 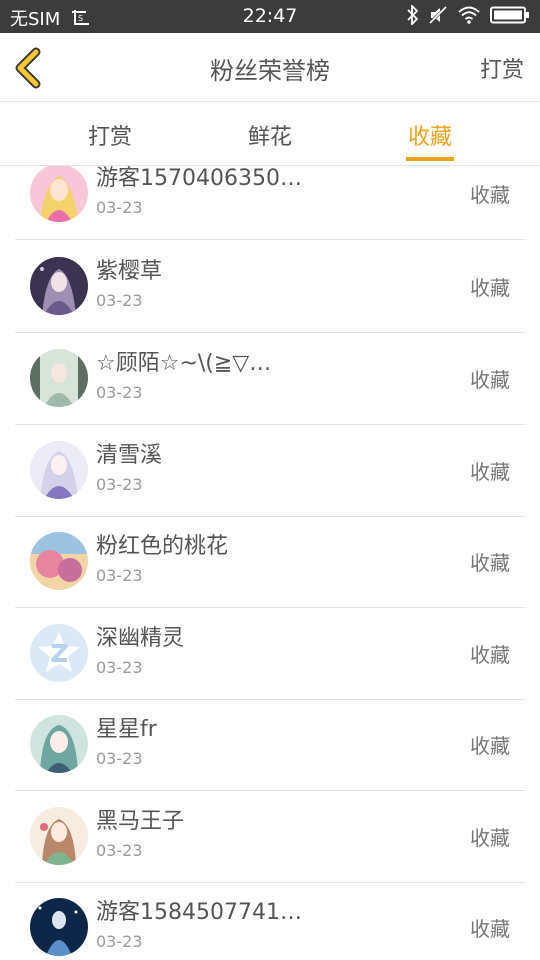 What do you see at coordinates (270, 471) in the screenshot?
I see `list-item: 清雪溪 03-23 收藏` at bounding box center [270, 471].